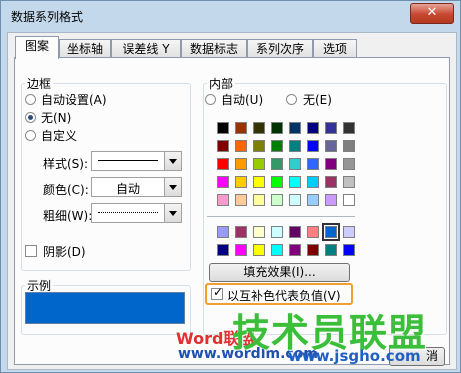 This screenshot has height=373, width=461. I want to click on check-icon: ✓, so click(218, 292).